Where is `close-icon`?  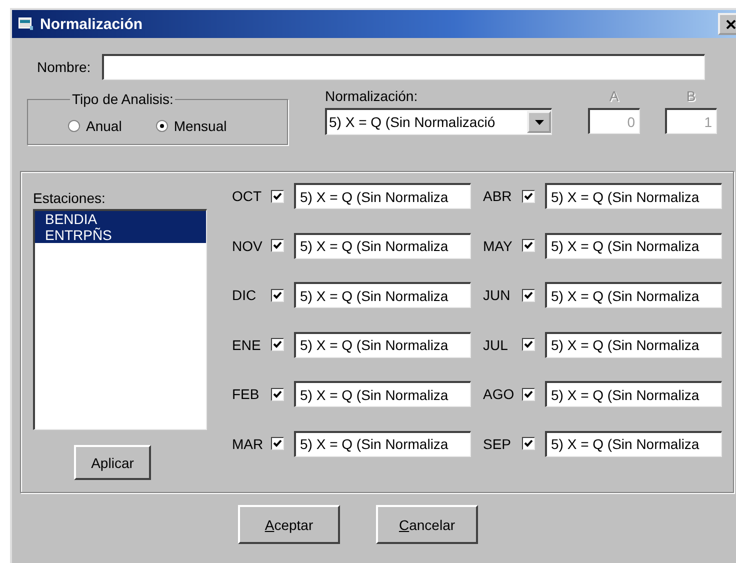
close-icon is located at coordinates (731, 24).